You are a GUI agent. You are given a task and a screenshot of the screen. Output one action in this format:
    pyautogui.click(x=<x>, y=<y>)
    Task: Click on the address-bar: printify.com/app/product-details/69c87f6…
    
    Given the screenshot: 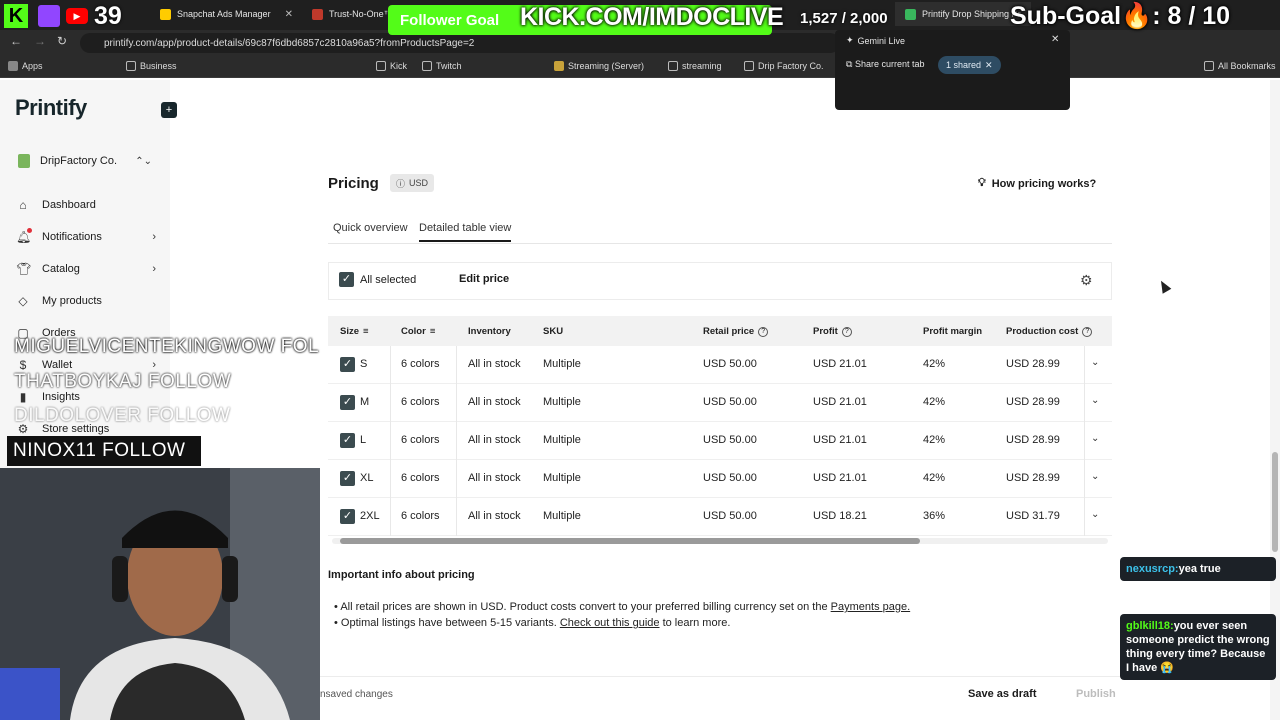 What is the action you would take?
    pyautogui.click(x=460, y=43)
    